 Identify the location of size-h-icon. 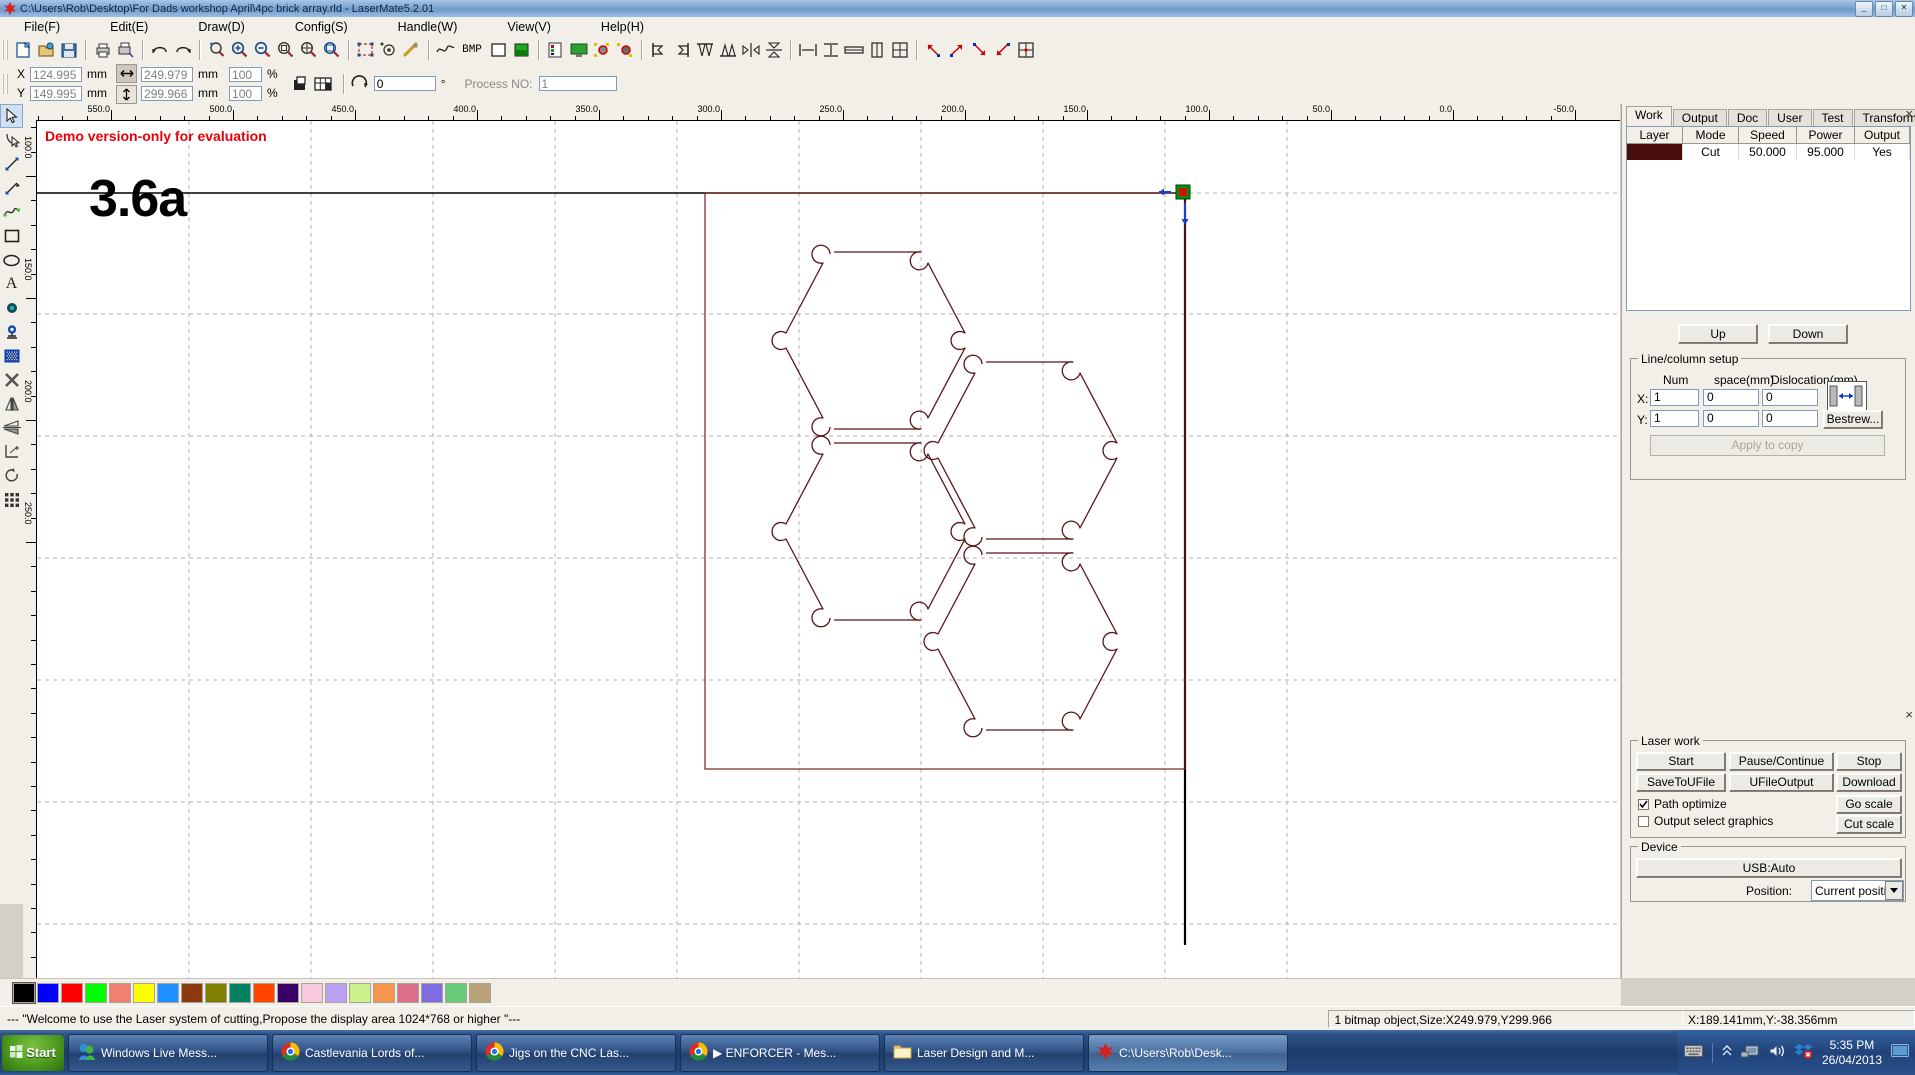
(853, 50).